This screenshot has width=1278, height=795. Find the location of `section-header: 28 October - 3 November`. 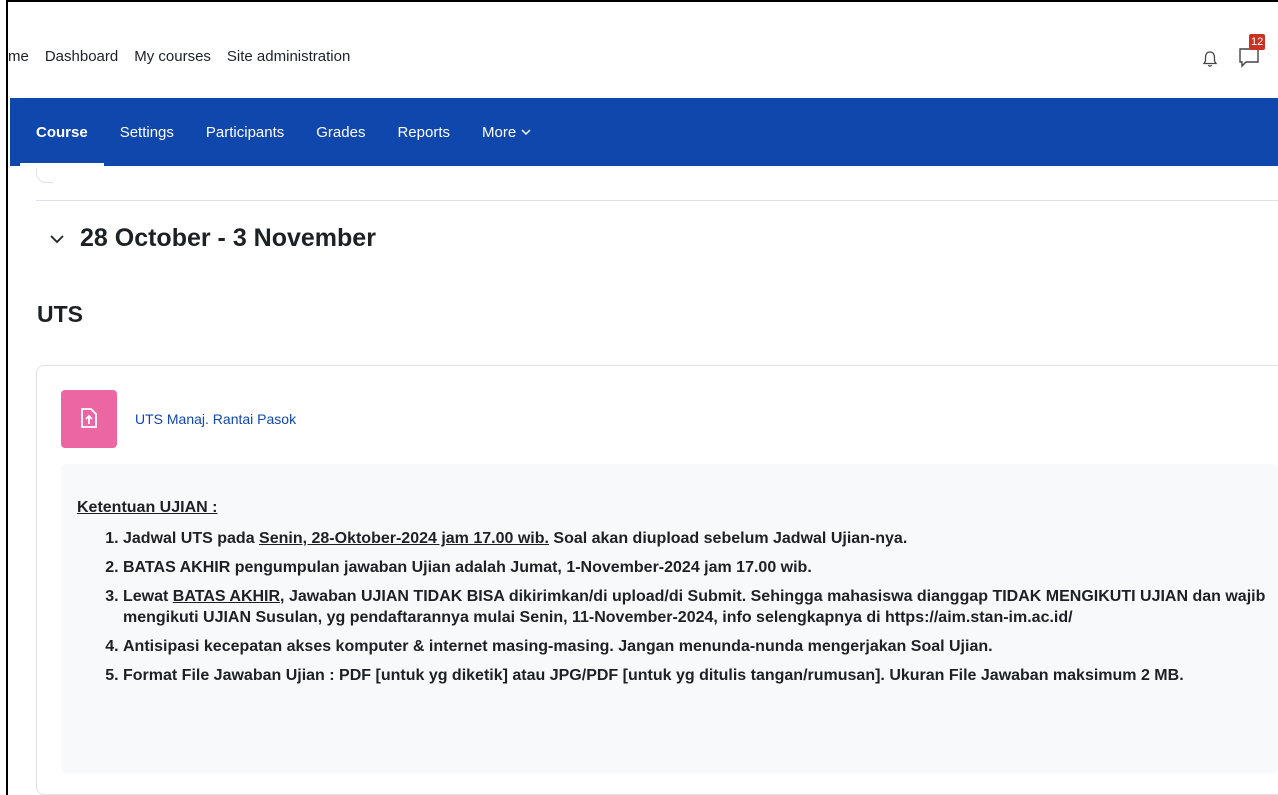

section-header: 28 October - 3 November is located at coordinates (212, 238).